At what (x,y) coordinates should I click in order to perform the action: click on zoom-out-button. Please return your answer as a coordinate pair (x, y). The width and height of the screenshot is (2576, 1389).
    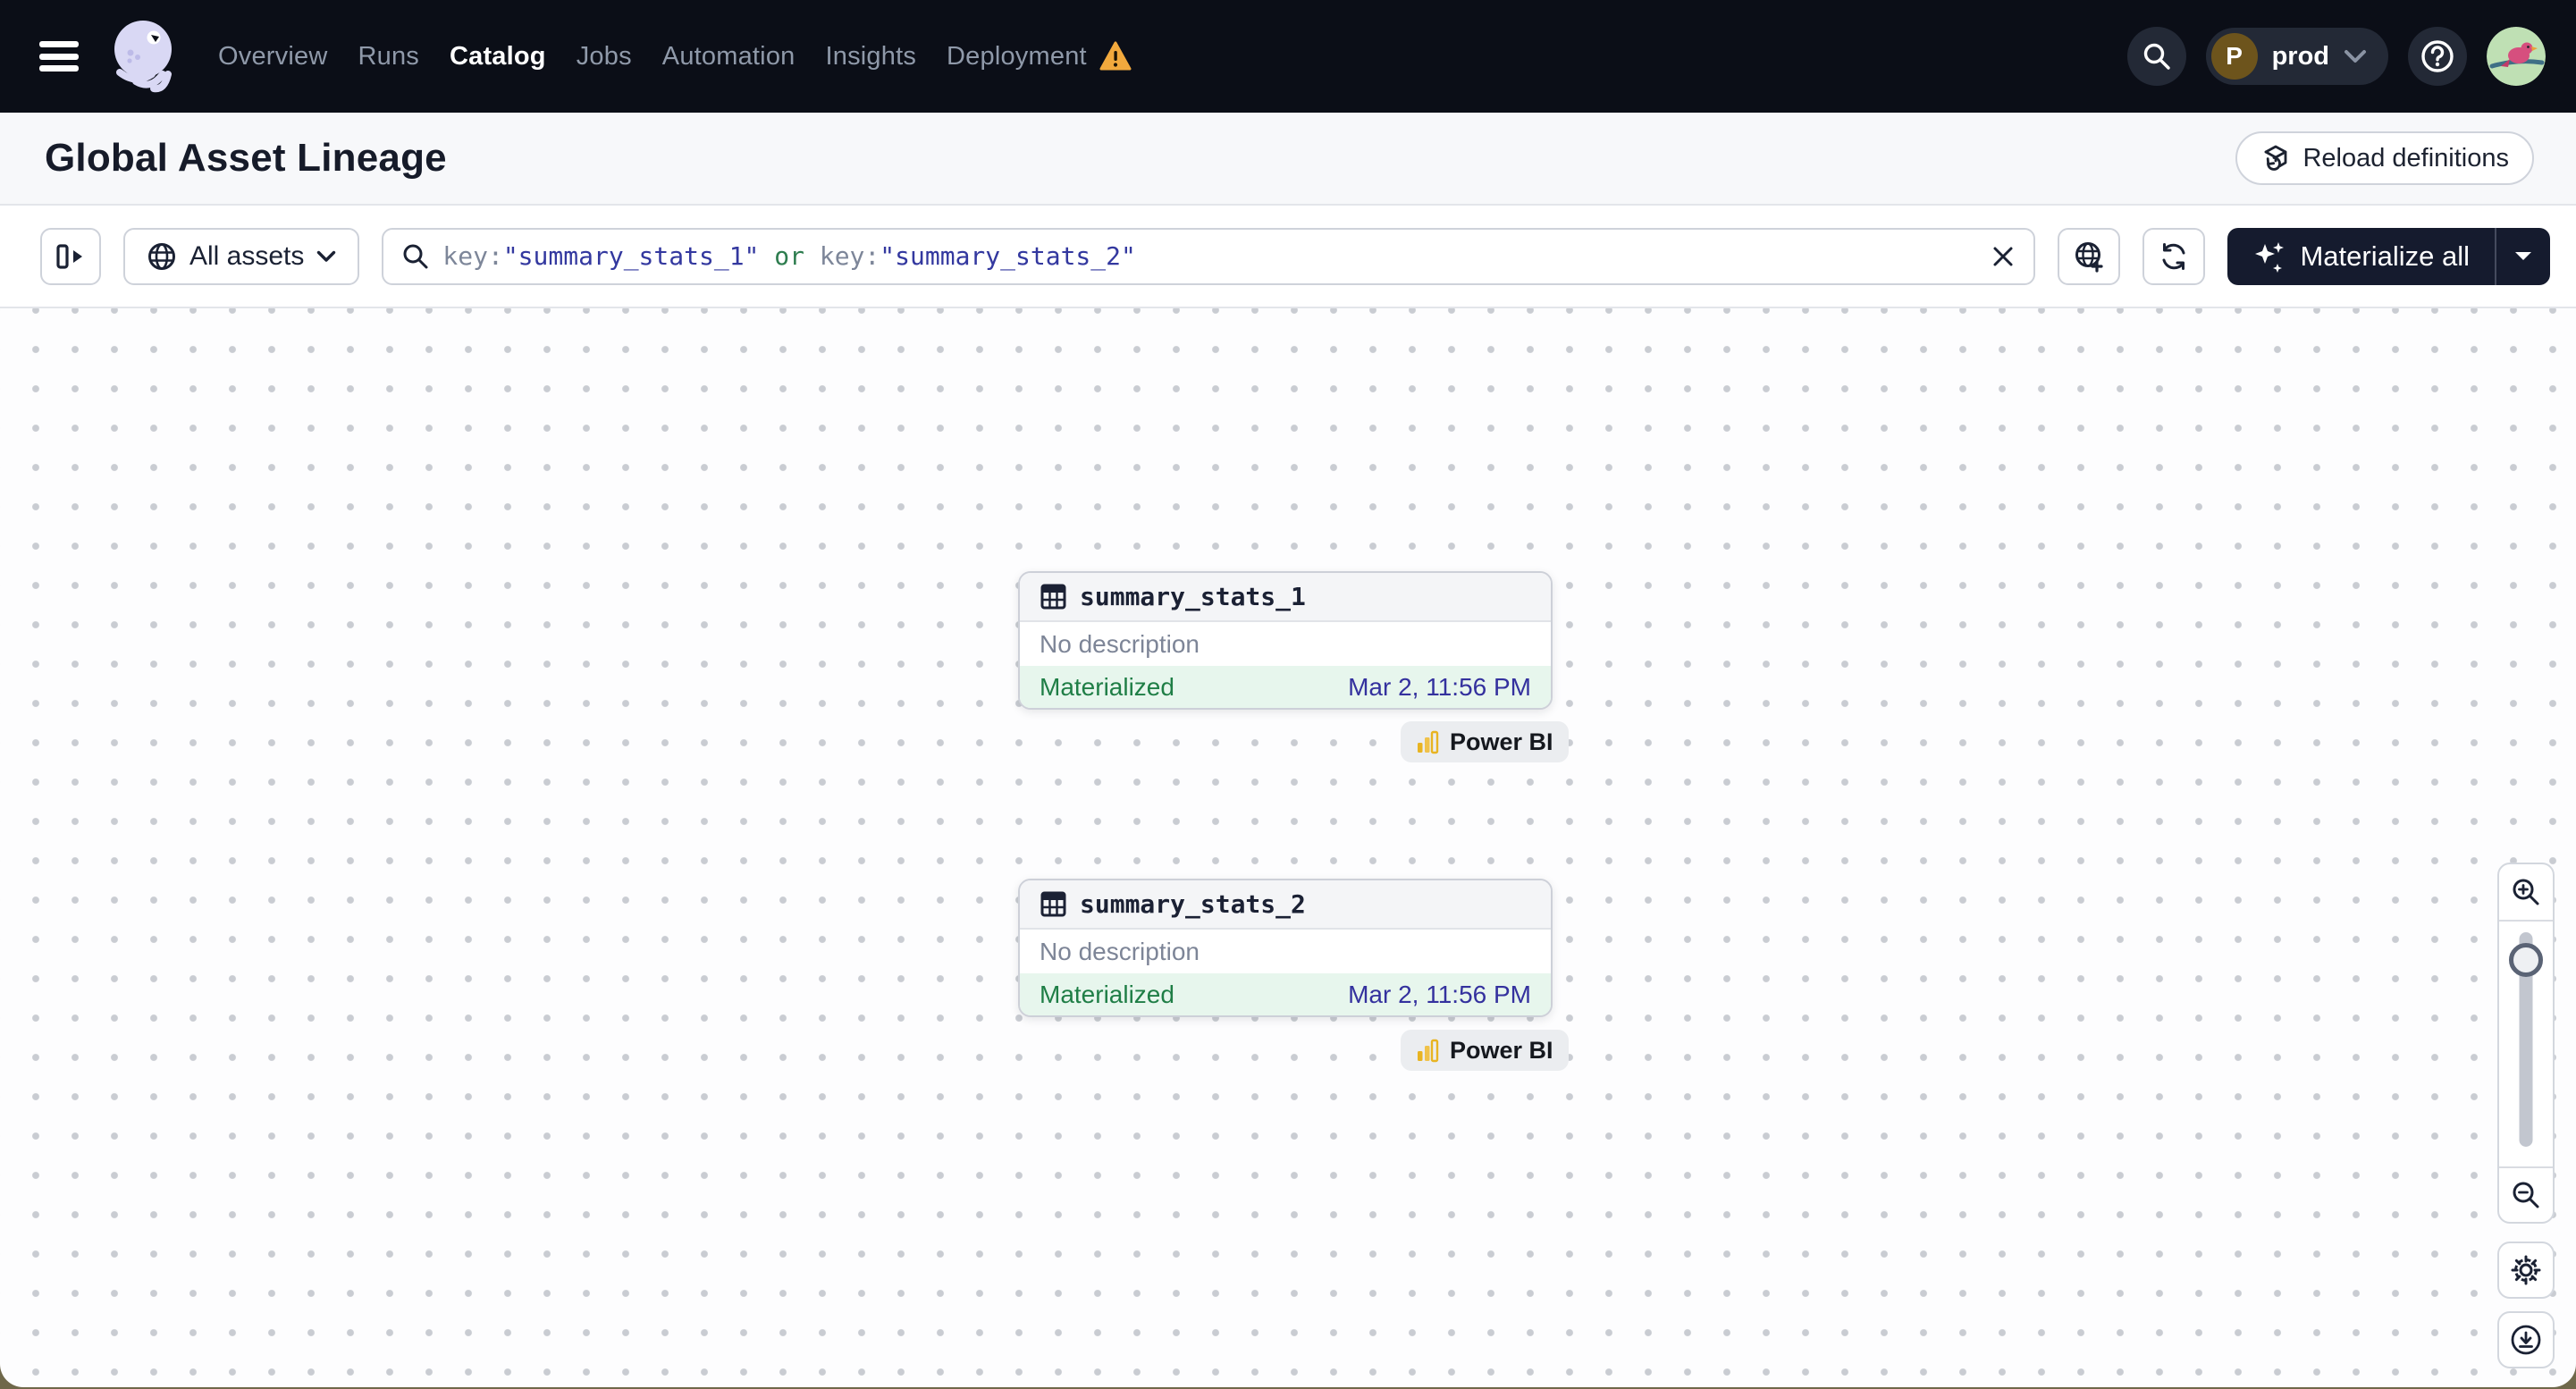
    Looking at the image, I should click on (2526, 1194).